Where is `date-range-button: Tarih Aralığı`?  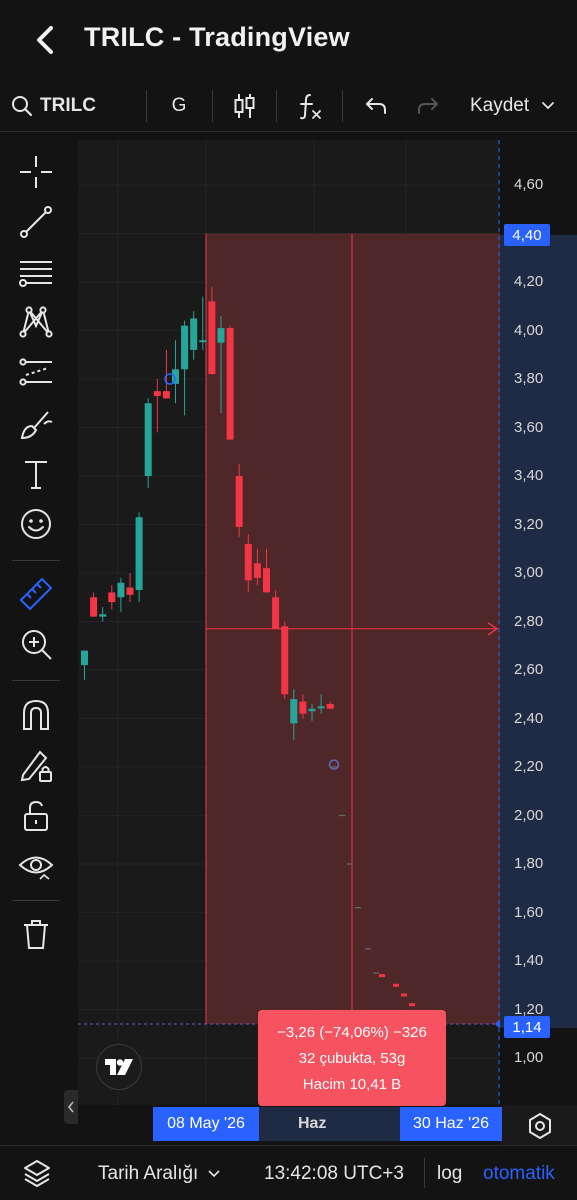
date-range-button: Tarih Aralığı is located at coordinates (159, 1173).